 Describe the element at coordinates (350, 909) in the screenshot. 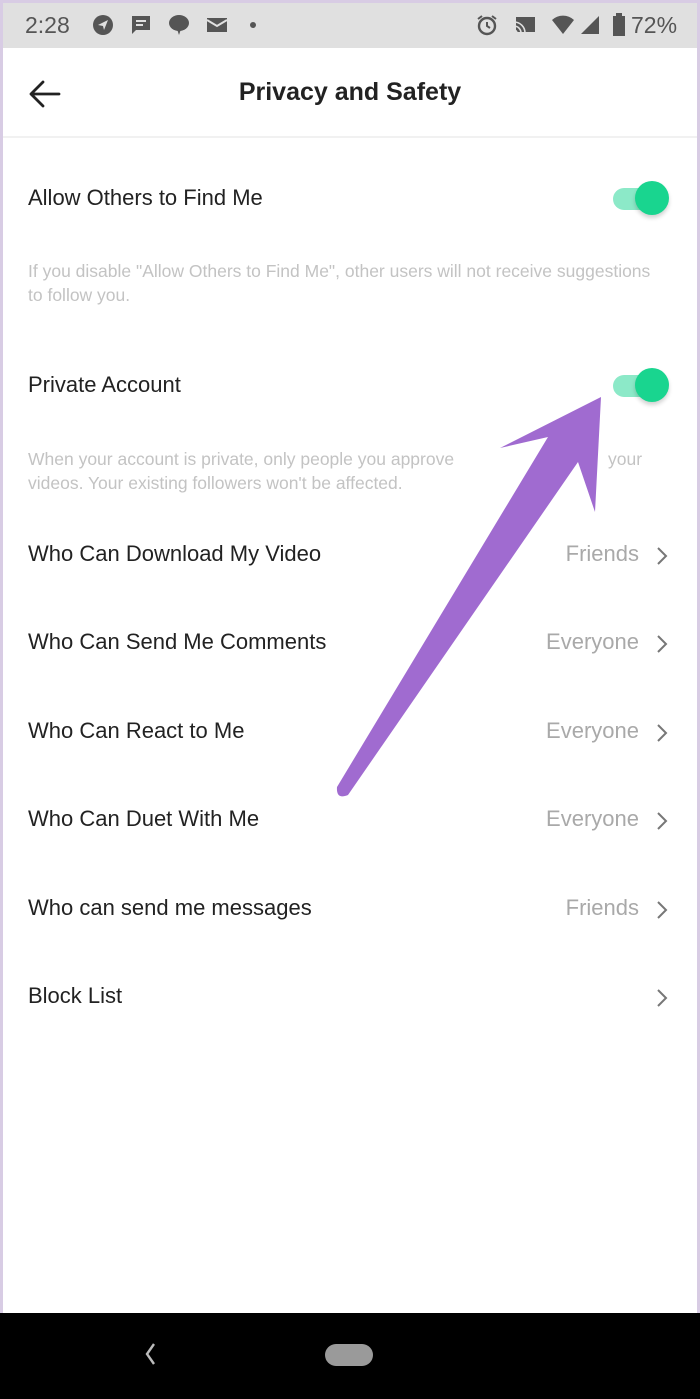

I see `setting-row-messages: Who can send me messages Friends` at that location.